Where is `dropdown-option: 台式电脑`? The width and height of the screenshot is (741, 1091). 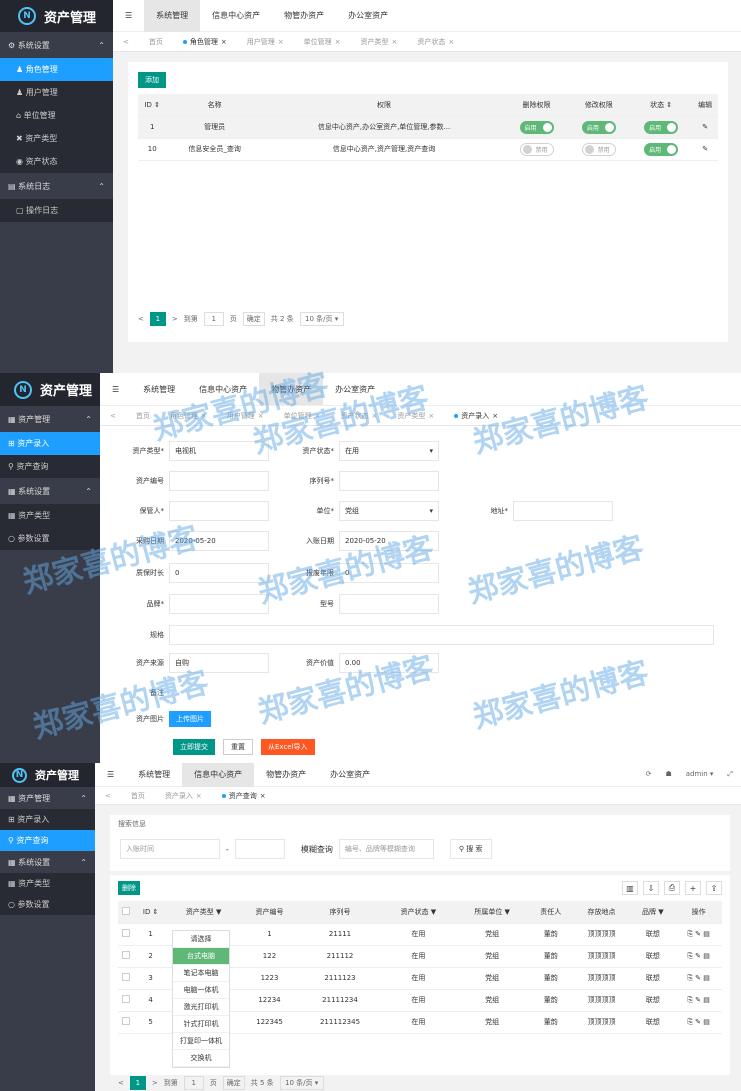
dropdown-option: 台式电脑 is located at coordinates (201, 956).